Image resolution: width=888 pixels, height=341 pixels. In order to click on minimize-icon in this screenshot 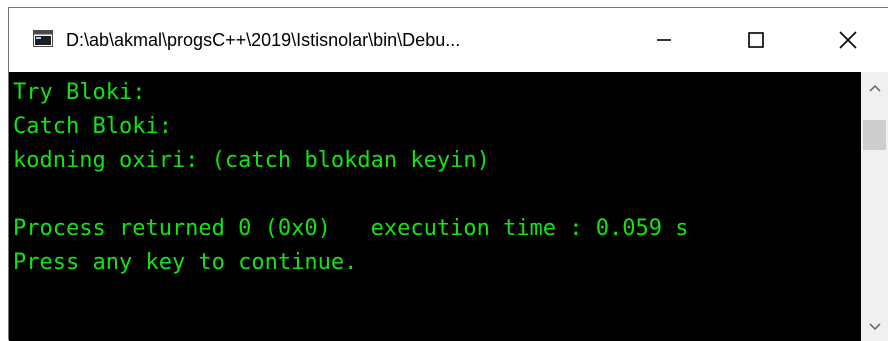, I will do `click(664, 40)`.